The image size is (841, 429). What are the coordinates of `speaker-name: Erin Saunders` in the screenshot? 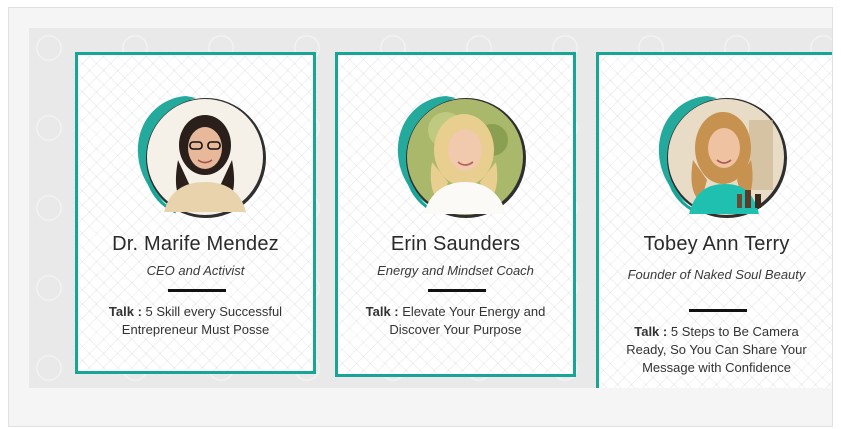 It's located at (455, 244).